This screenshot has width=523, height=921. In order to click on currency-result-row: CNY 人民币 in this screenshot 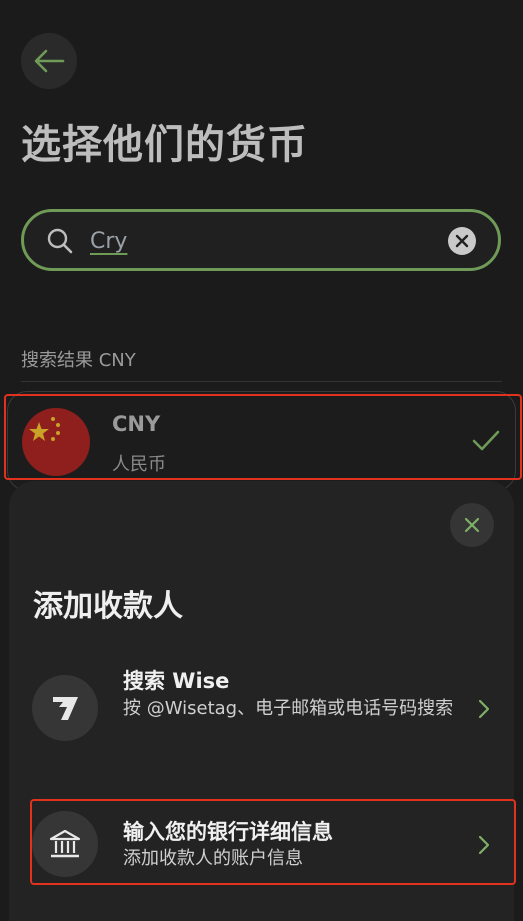, I will do `click(261, 441)`.